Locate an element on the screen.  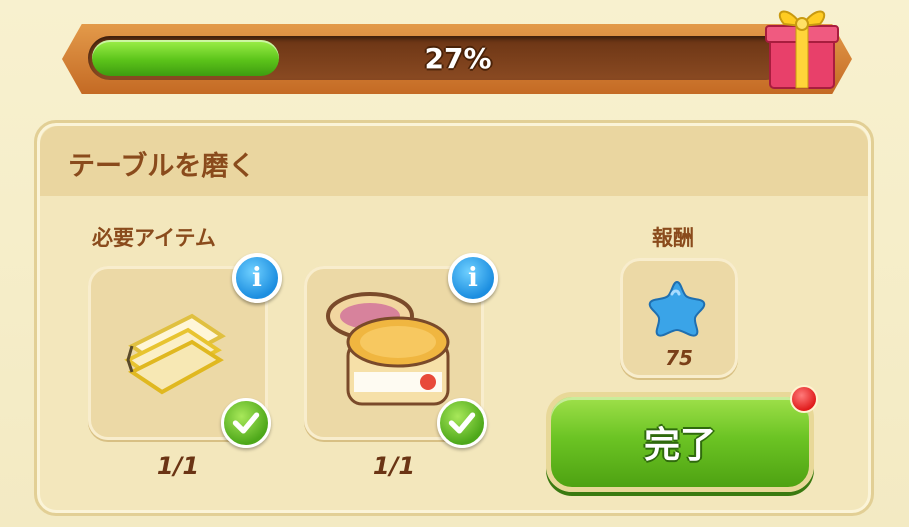
required-items-label: 必要アイテム is located at coordinates (154, 238).